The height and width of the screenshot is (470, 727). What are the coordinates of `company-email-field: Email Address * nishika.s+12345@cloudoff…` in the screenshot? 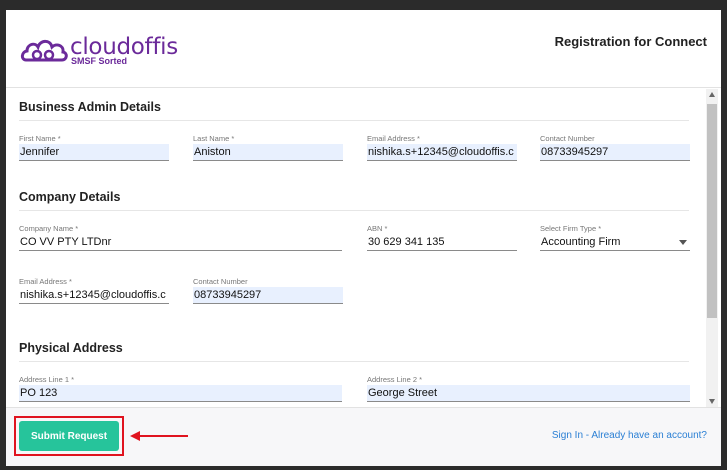 It's located at (94, 290).